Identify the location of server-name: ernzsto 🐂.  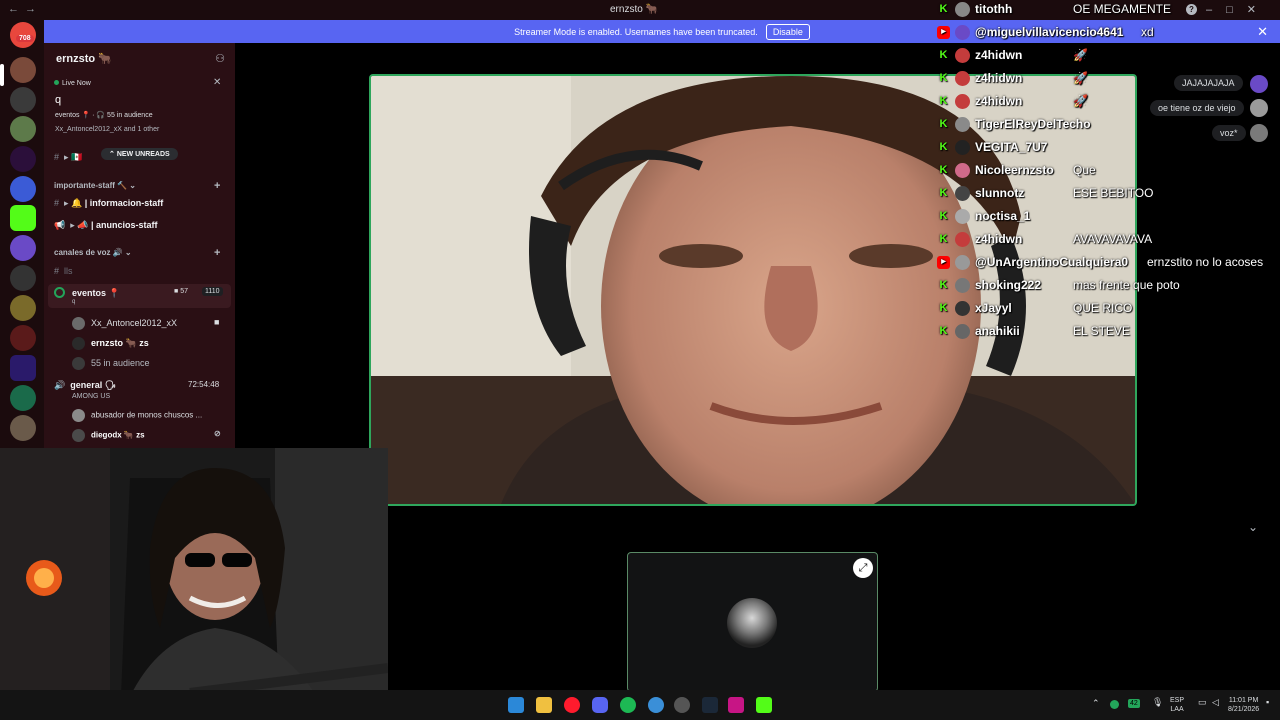
(84, 58).